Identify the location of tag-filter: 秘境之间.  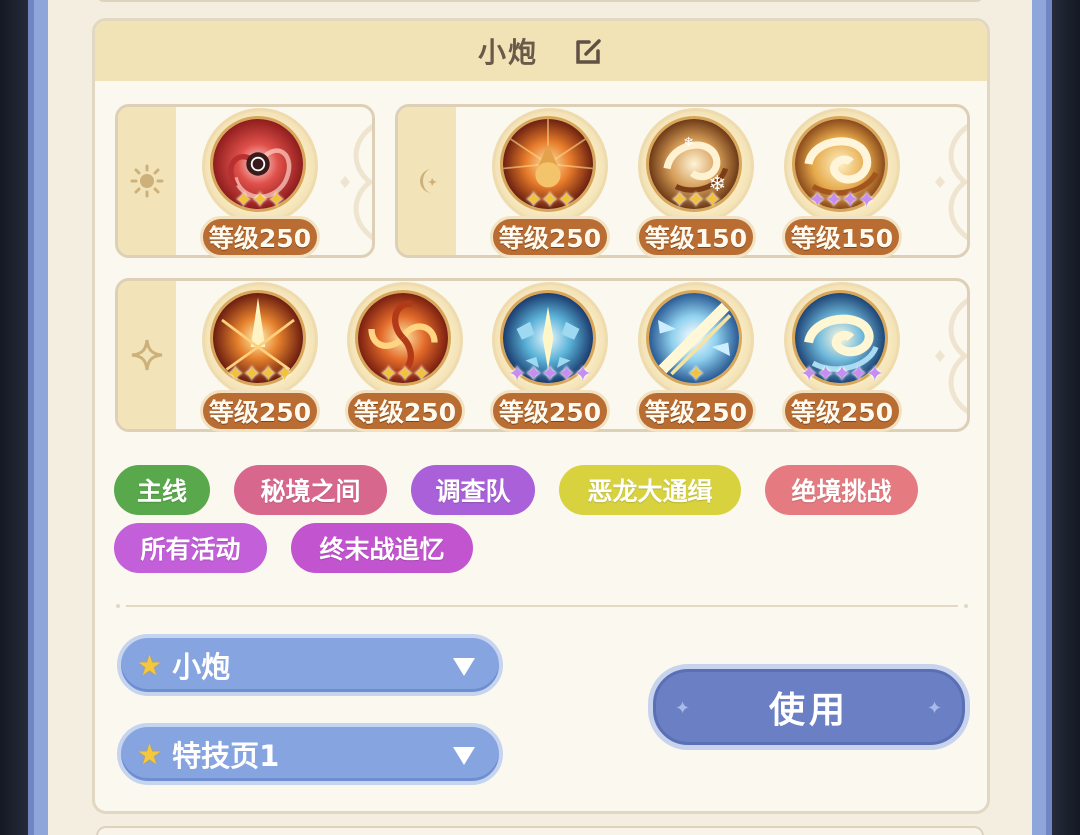
(310, 490).